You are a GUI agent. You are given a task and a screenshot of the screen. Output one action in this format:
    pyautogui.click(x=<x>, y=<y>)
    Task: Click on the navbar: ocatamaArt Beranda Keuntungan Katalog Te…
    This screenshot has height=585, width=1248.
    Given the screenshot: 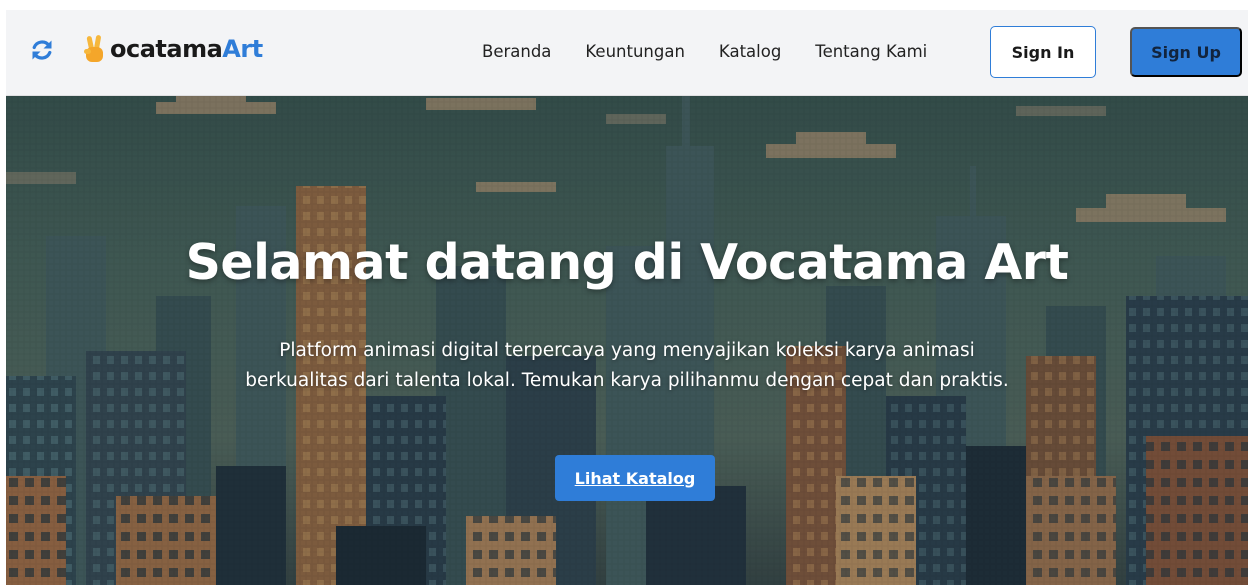 What is the action you would take?
    pyautogui.click(x=627, y=53)
    